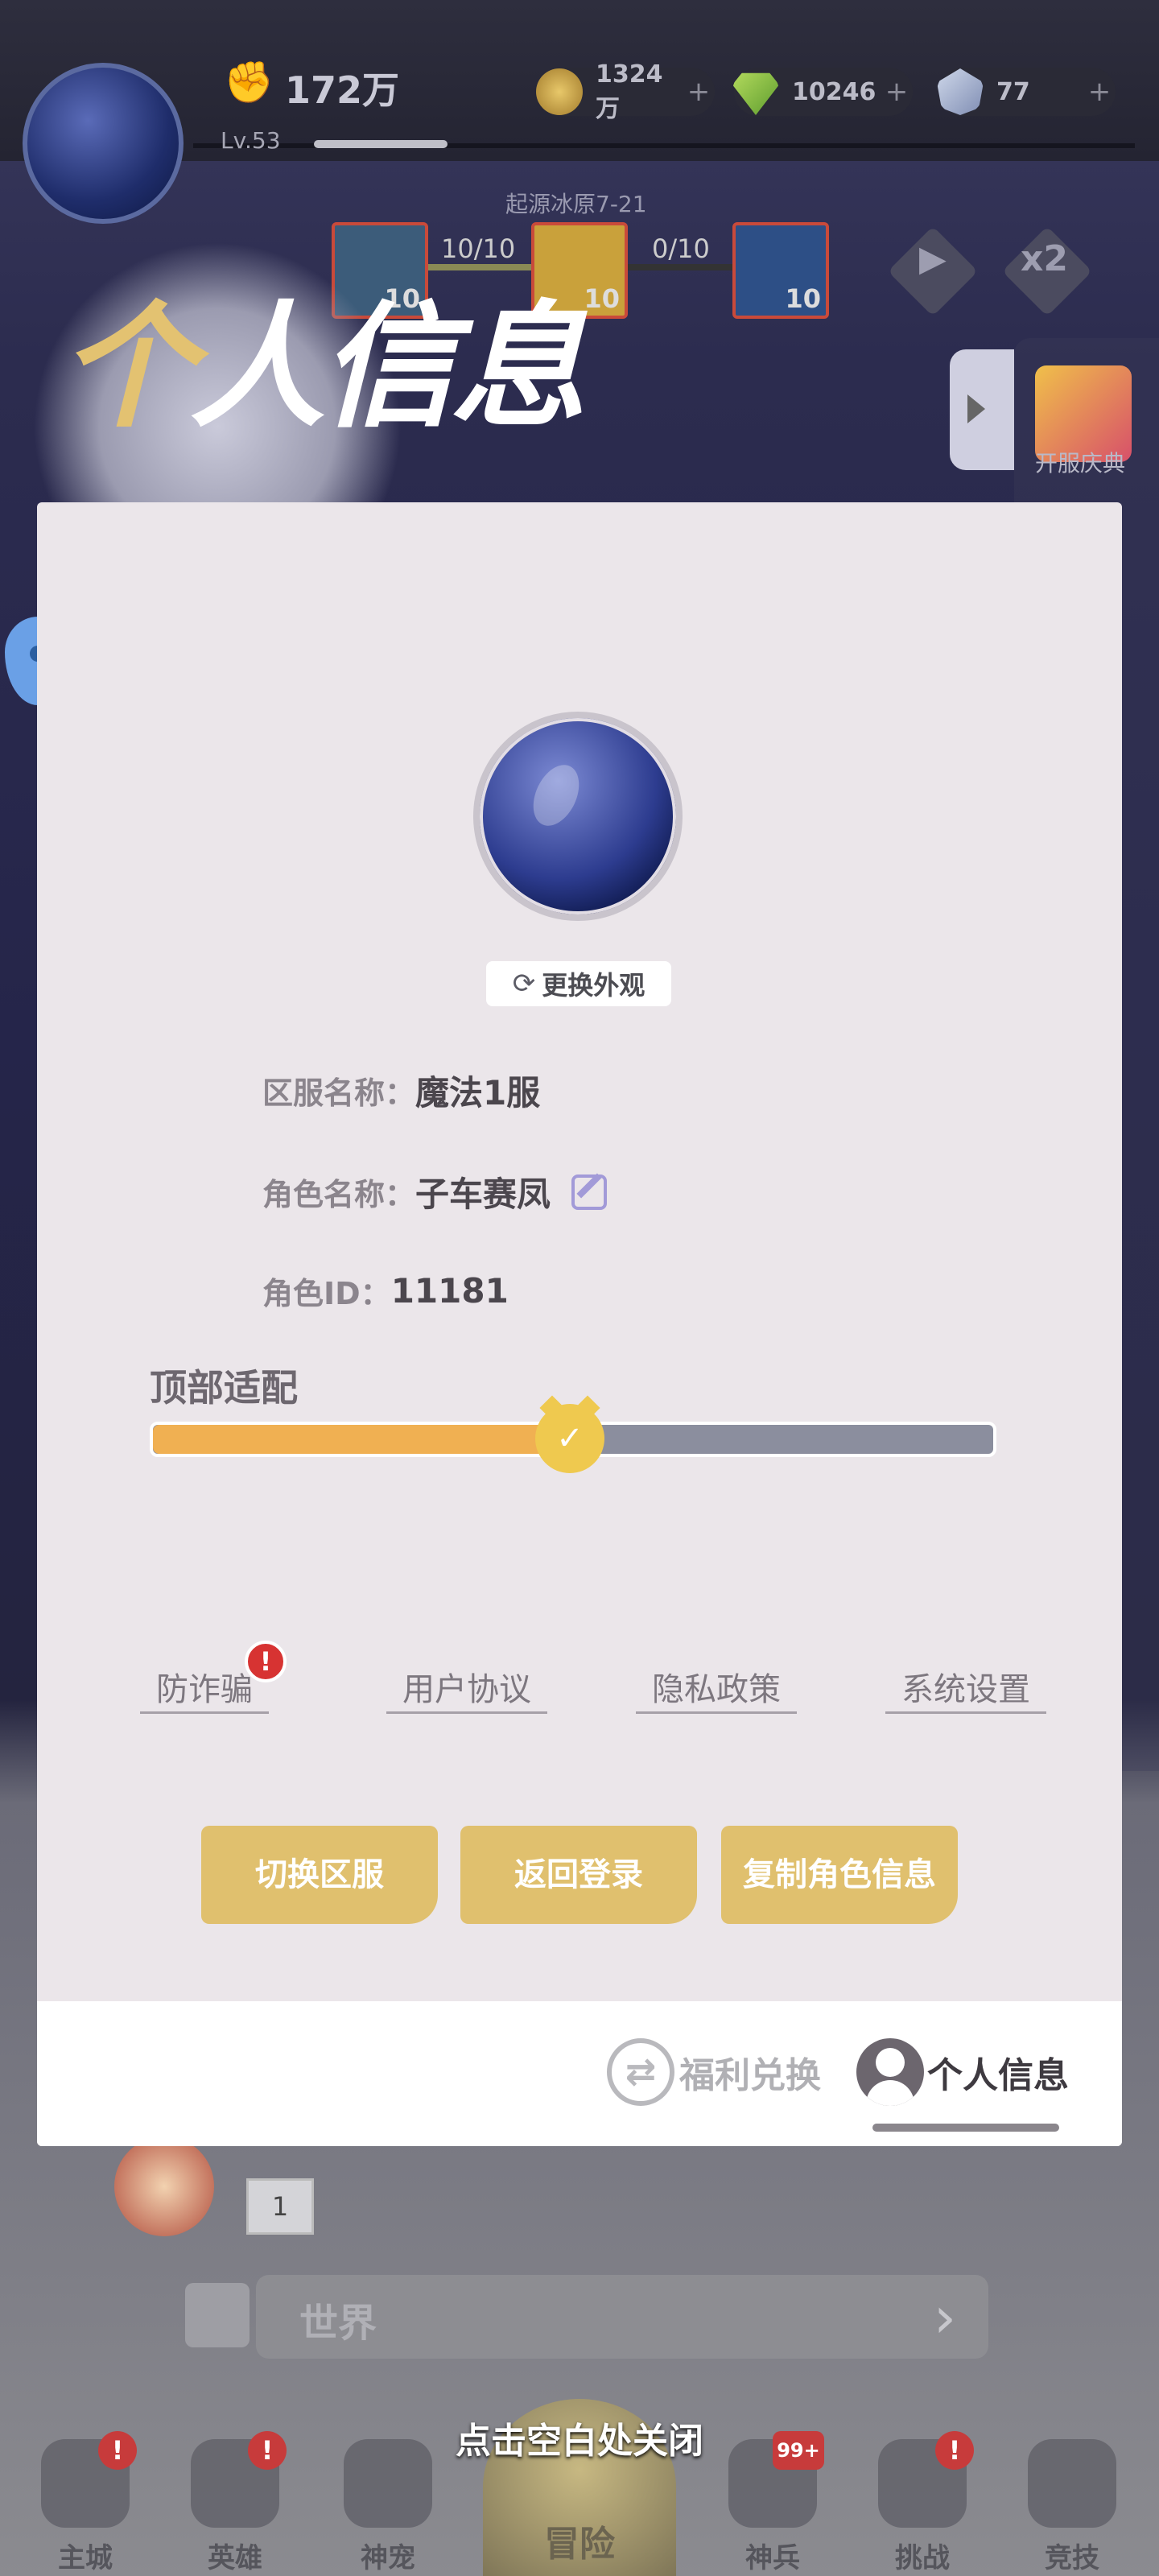 The image size is (1159, 2576). What do you see at coordinates (338, 2319) in the screenshot?
I see `chat-channel: 世界` at bounding box center [338, 2319].